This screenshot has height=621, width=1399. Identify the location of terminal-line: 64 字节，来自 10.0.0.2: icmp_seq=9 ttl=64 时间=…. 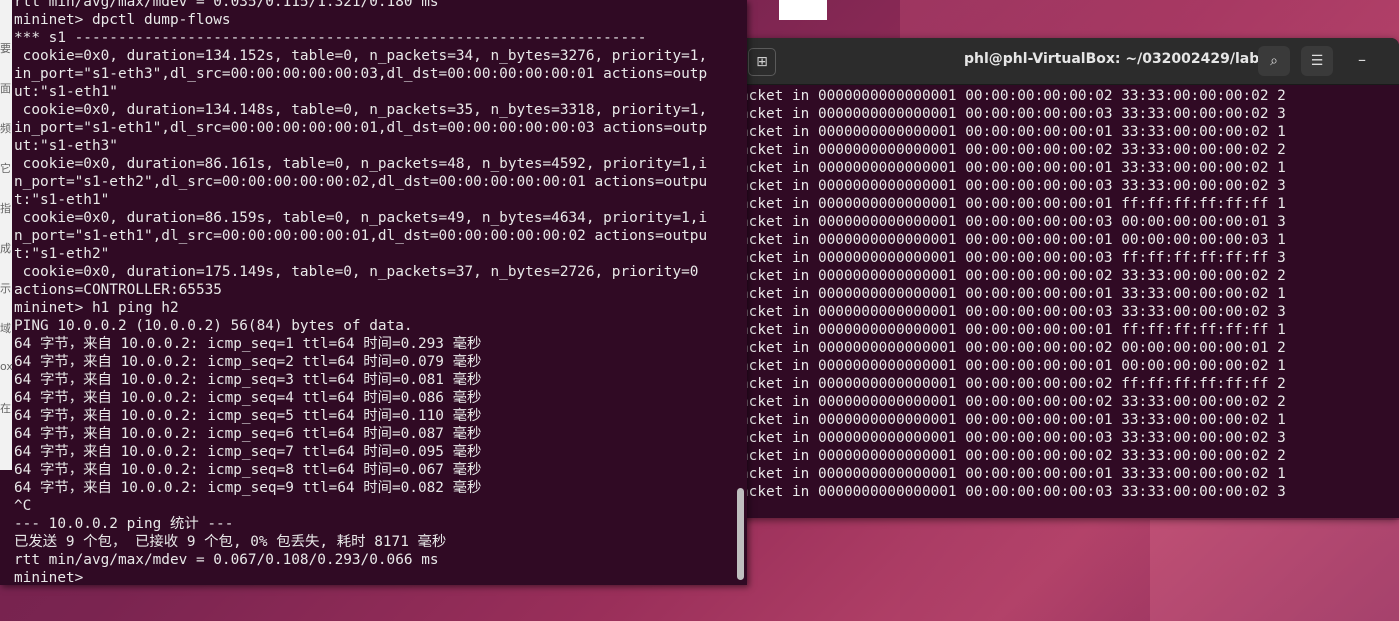
(248, 488).